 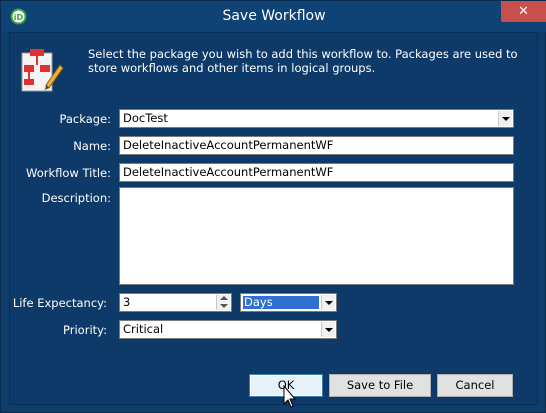 What do you see at coordinates (42, 70) in the screenshot?
I see `package-workflow-icon` at bounding box center [42, 70].